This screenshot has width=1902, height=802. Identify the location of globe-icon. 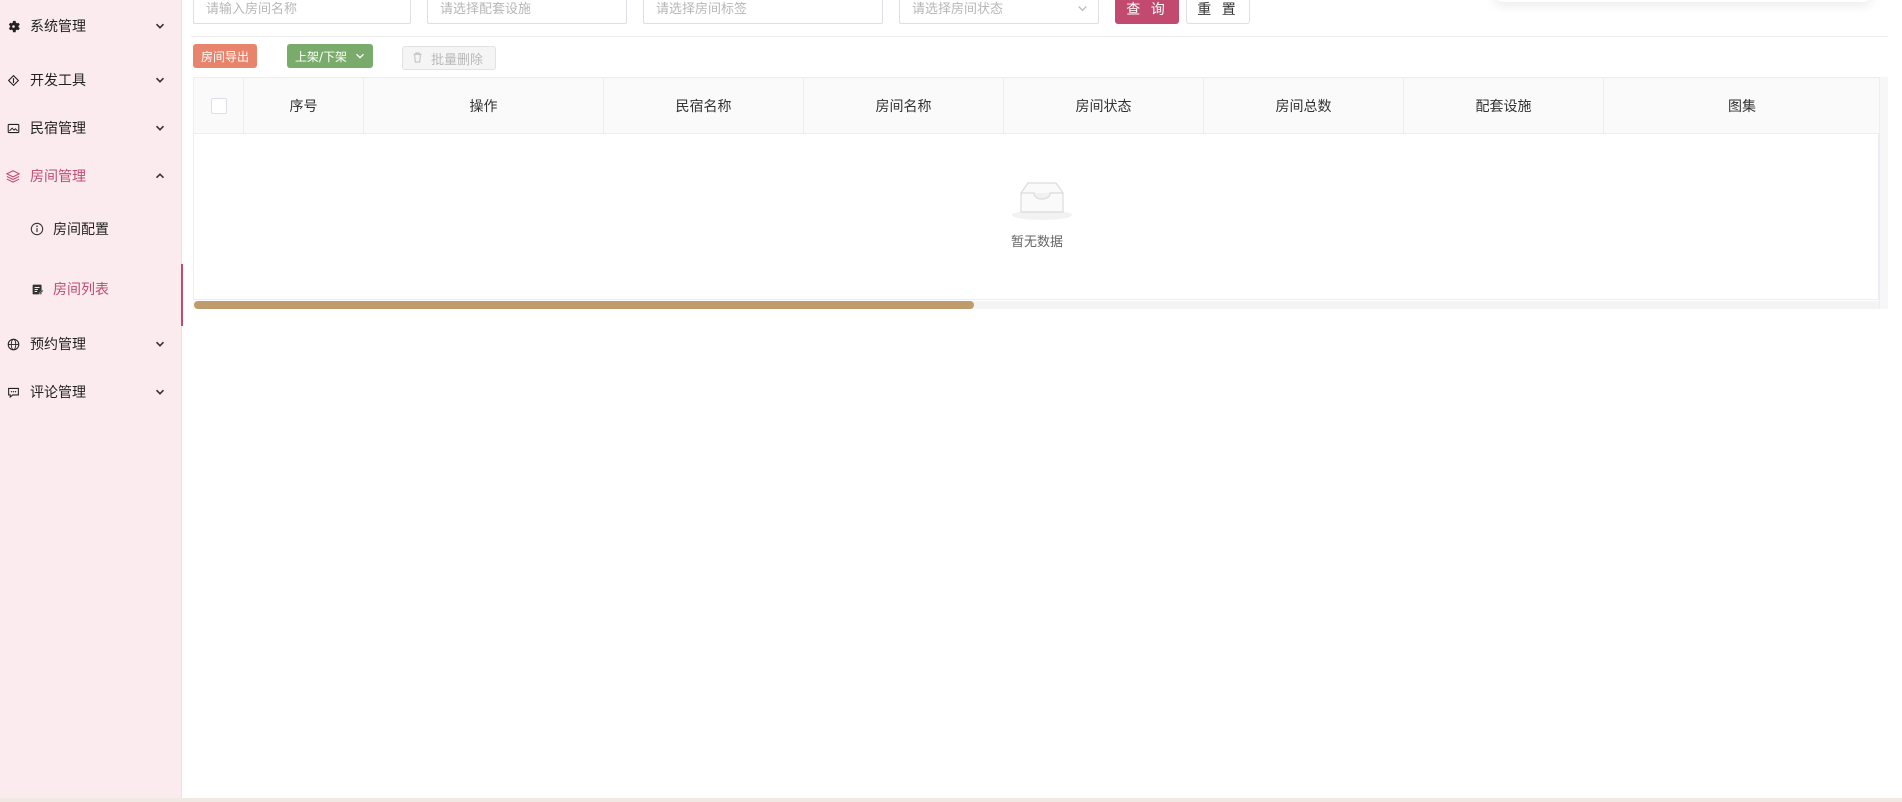
(13, 344).